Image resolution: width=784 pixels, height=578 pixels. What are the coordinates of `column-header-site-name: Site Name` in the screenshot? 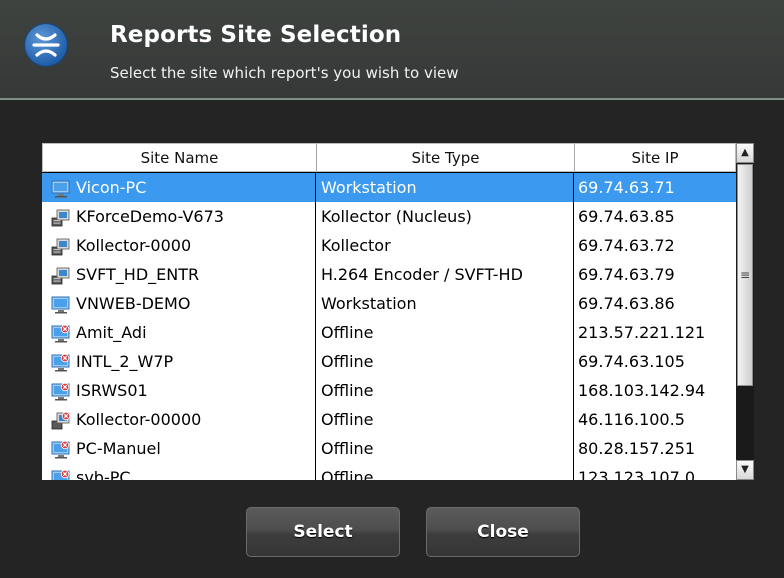 It's located at (180, 157).